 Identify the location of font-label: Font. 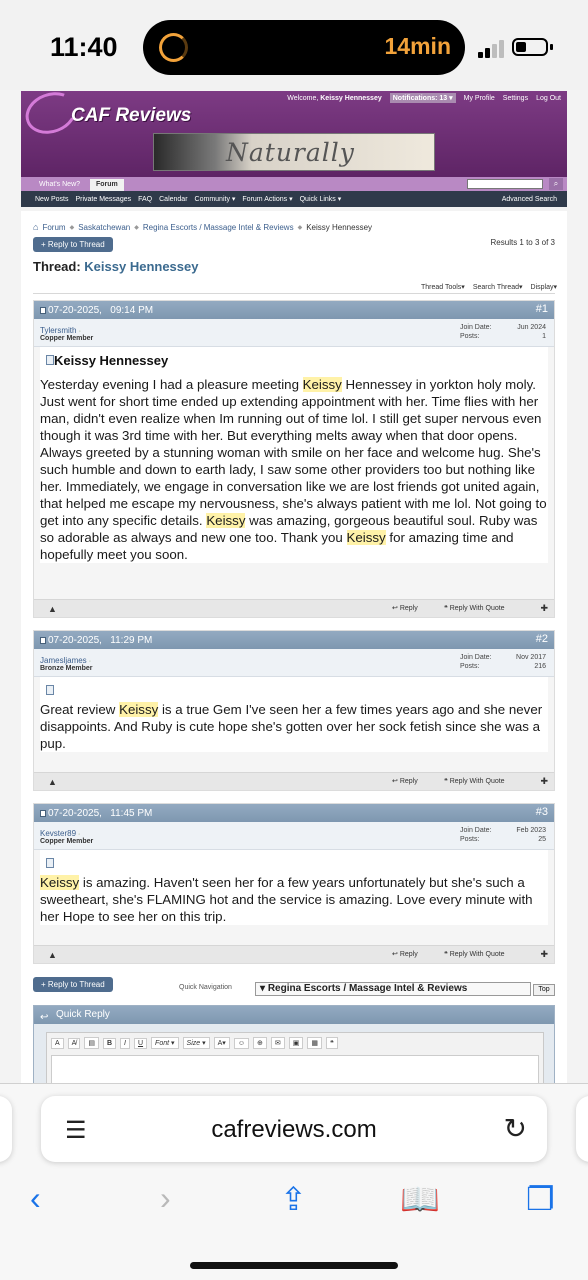
(162, 1043).